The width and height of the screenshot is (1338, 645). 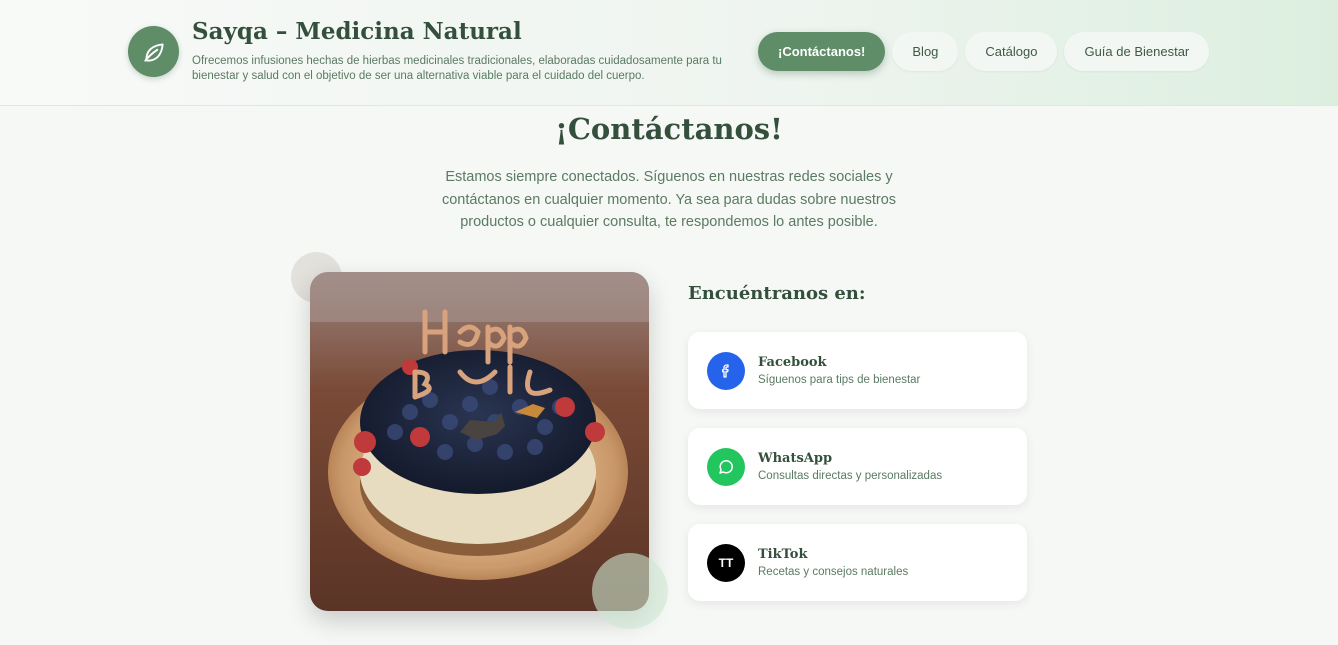 I want to click on social-subtitle: Consultas directas y personalizadas, so click(x=850, y=476).